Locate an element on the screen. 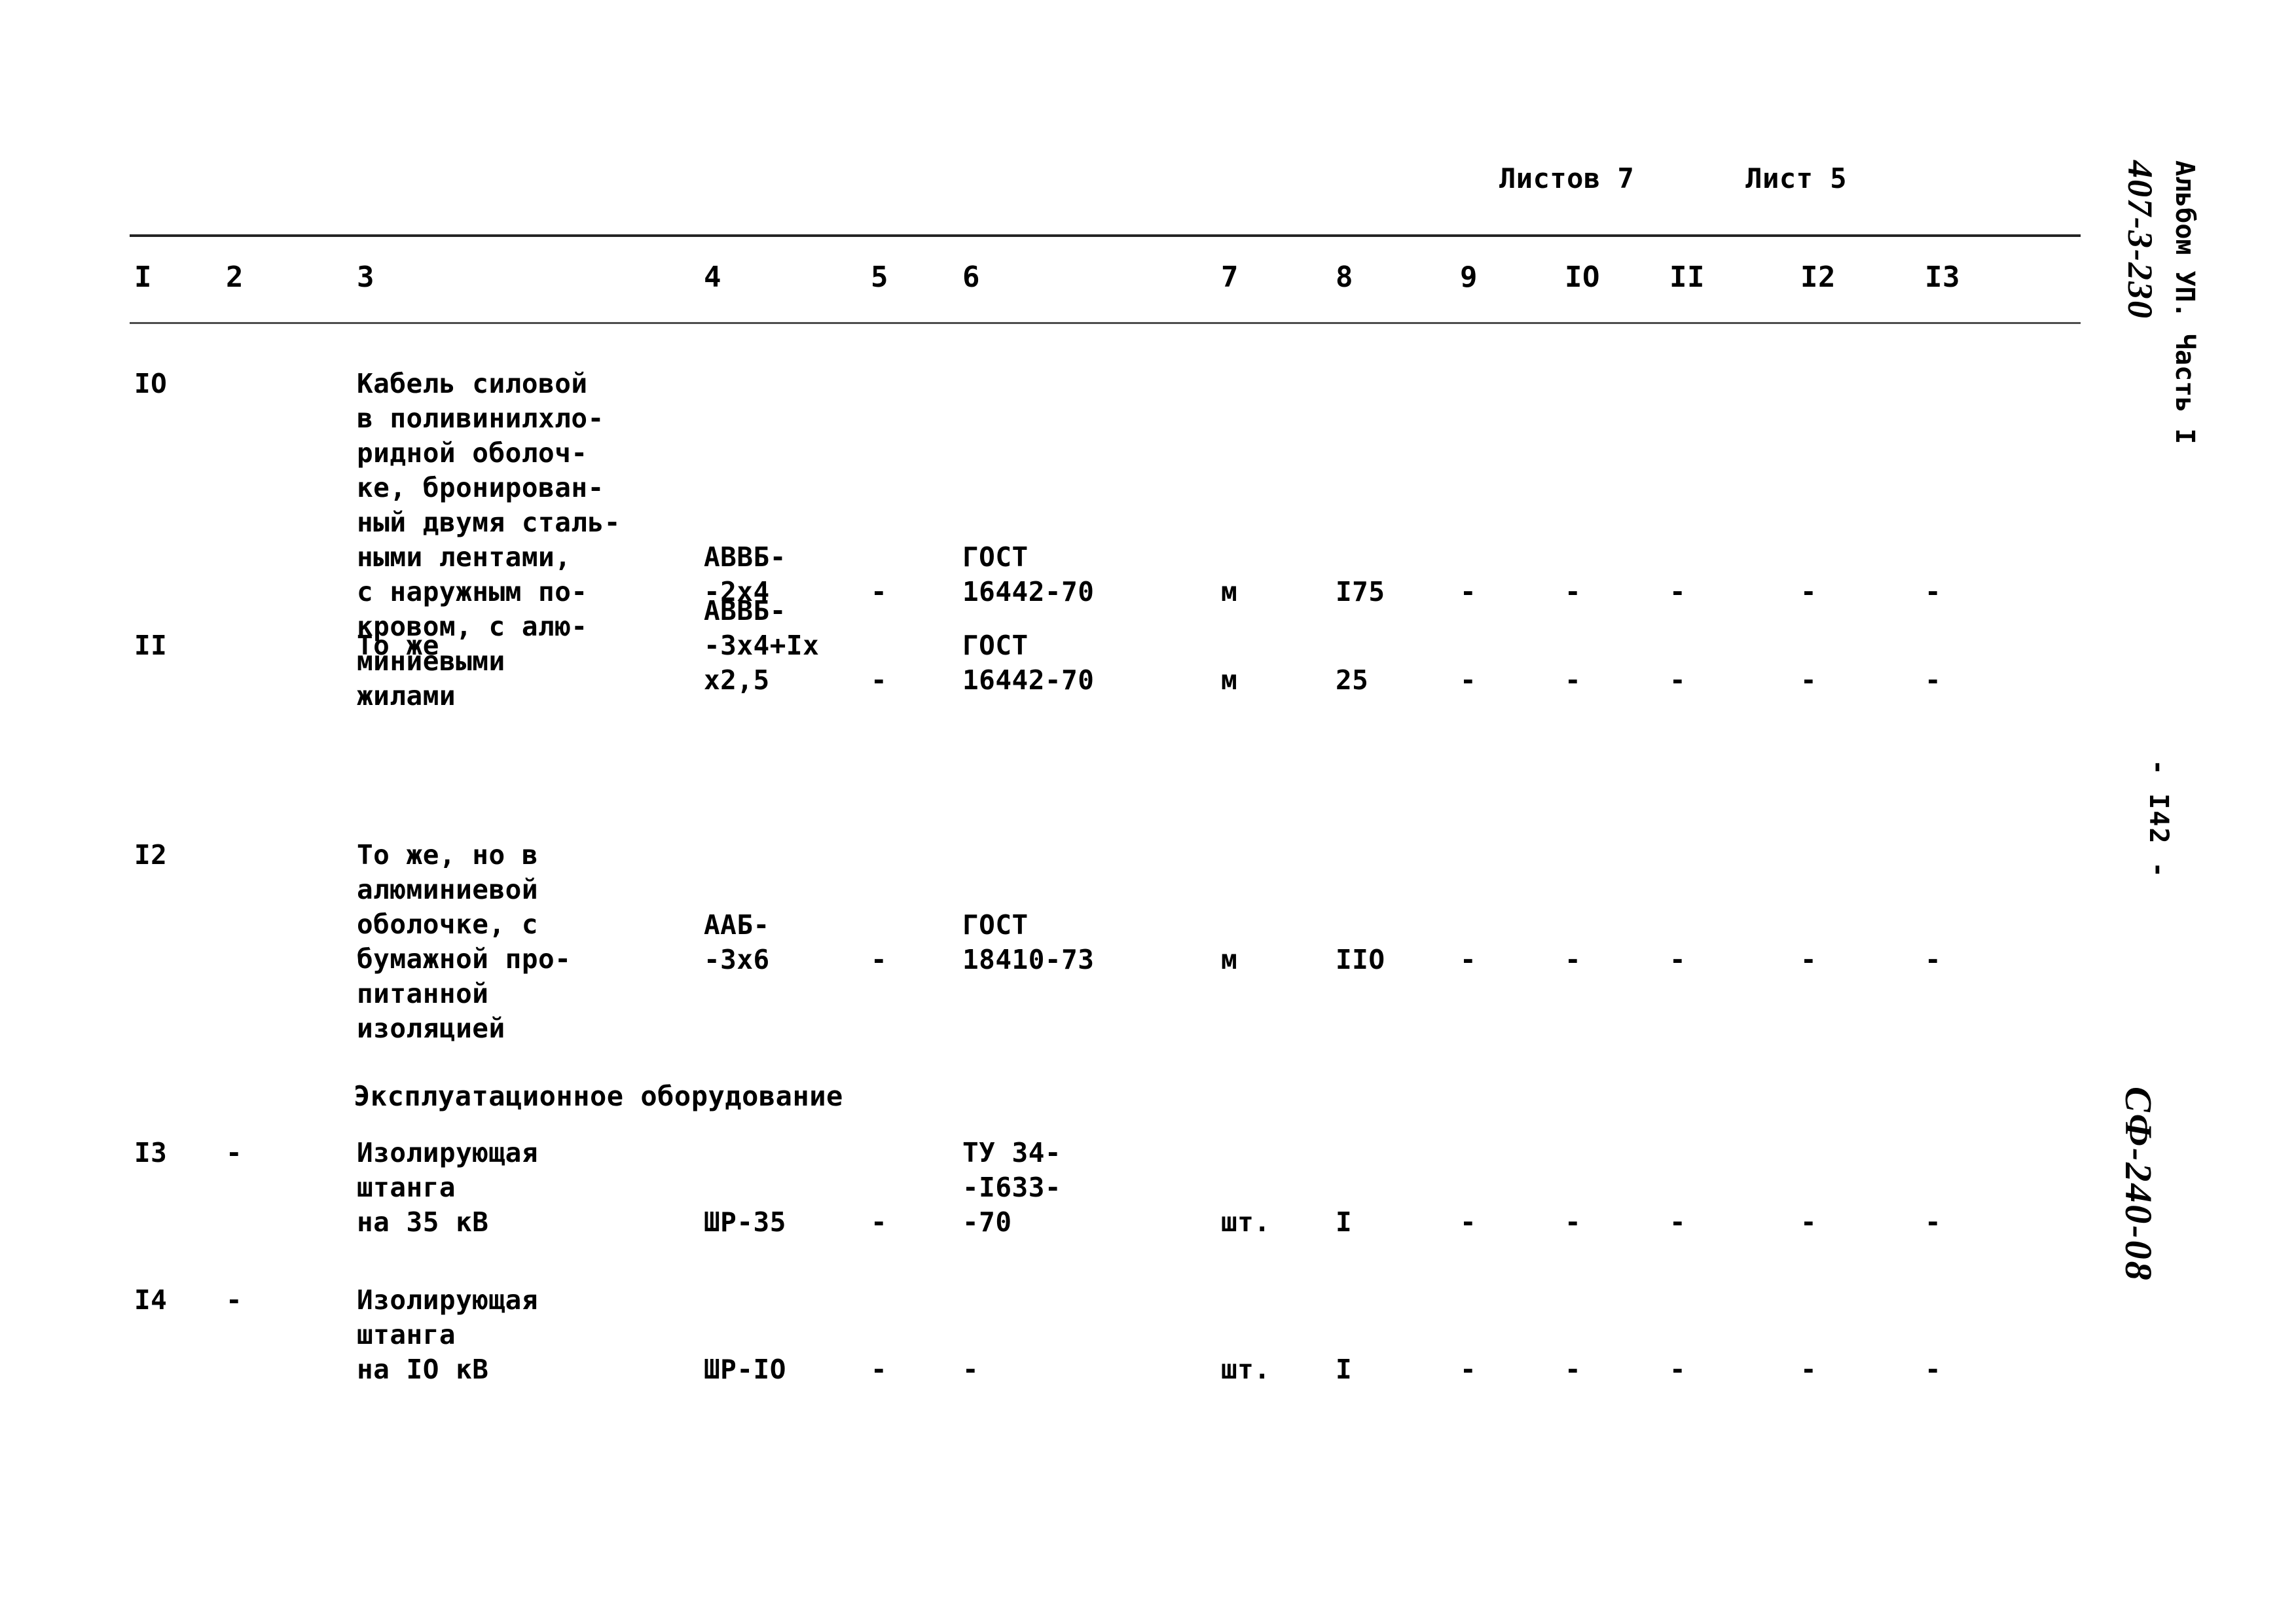 This screenshot has width=2296, height=1624. column-number-8: 8 is located at coordinates (1344, 277).